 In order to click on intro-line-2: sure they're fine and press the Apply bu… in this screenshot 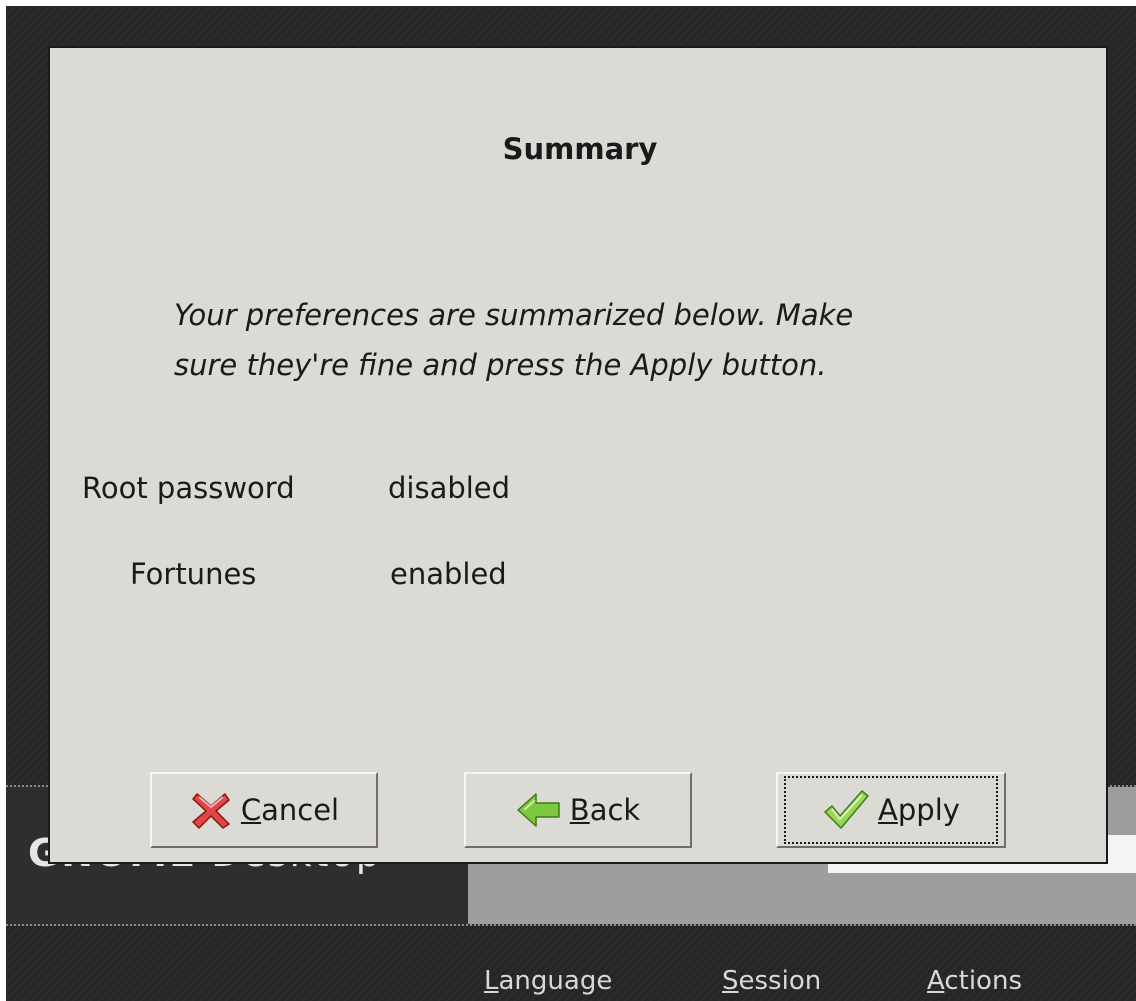, I will do `click(500, 365)`.